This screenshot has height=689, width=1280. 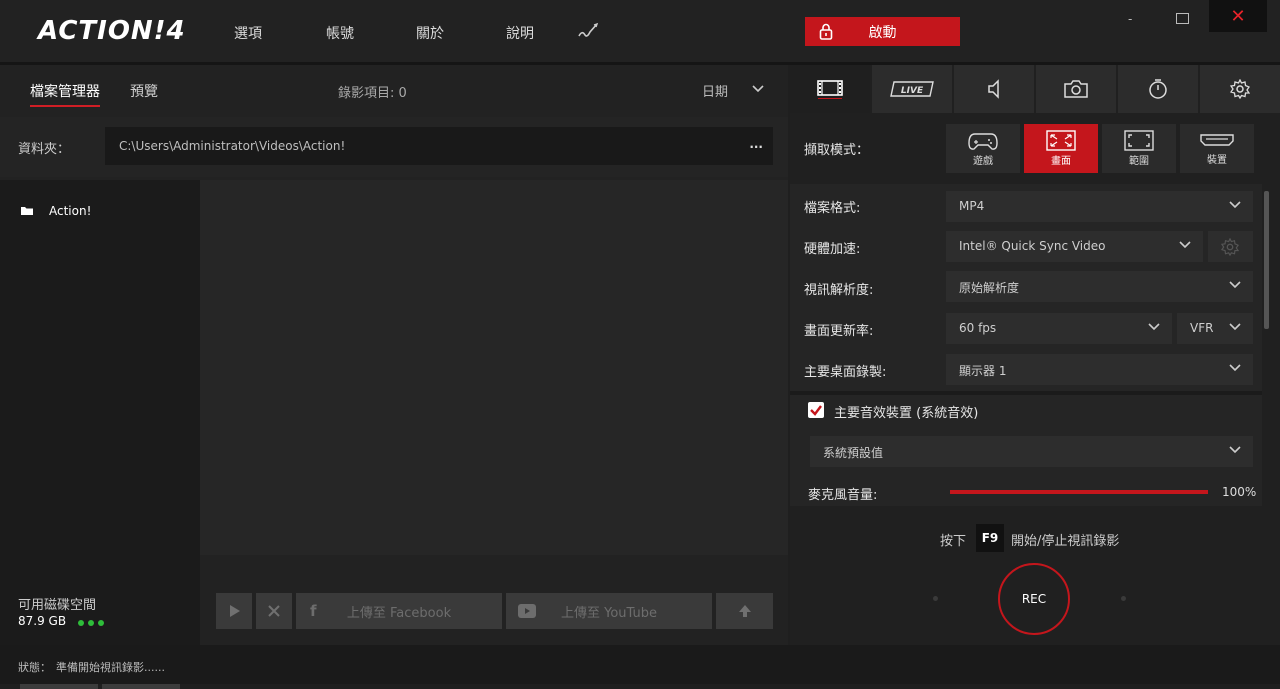 I want to click on lock-icon, so click(x=826, y=33).